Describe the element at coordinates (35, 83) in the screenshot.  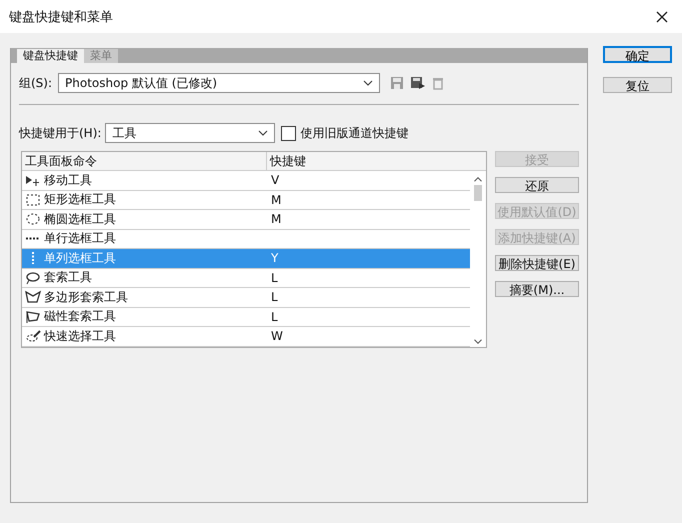
I see `set-label: 组(S):` at that location.